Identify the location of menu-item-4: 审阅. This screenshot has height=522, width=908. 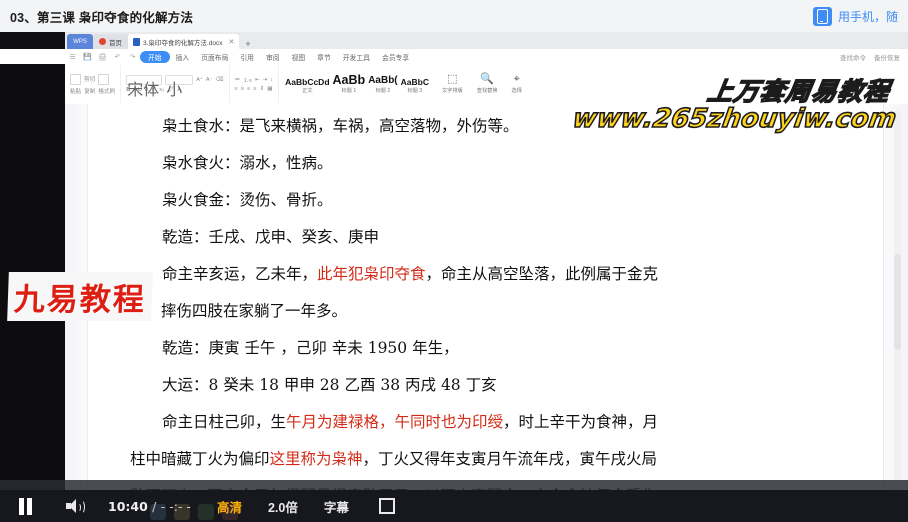
(273, 57).